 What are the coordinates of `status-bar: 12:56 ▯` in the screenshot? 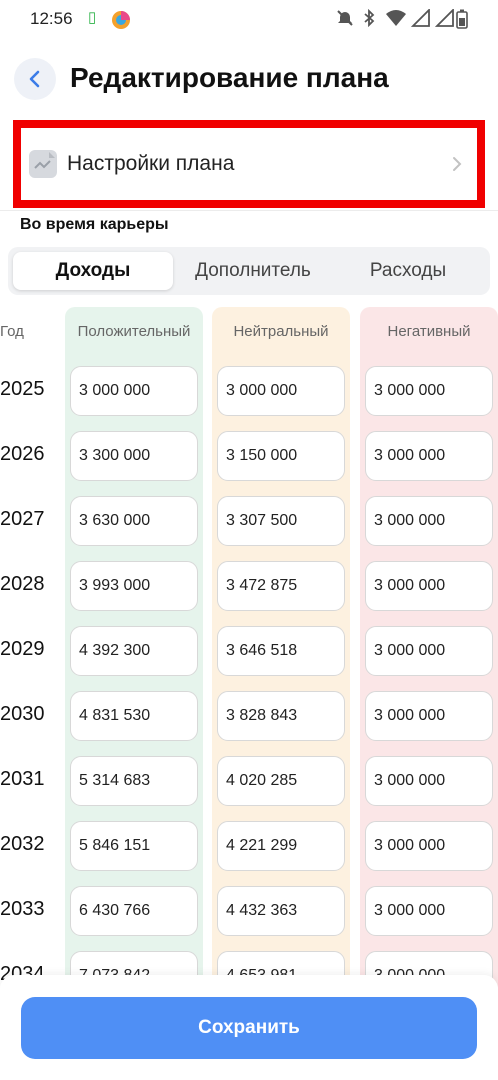 It's located at (249, 19).